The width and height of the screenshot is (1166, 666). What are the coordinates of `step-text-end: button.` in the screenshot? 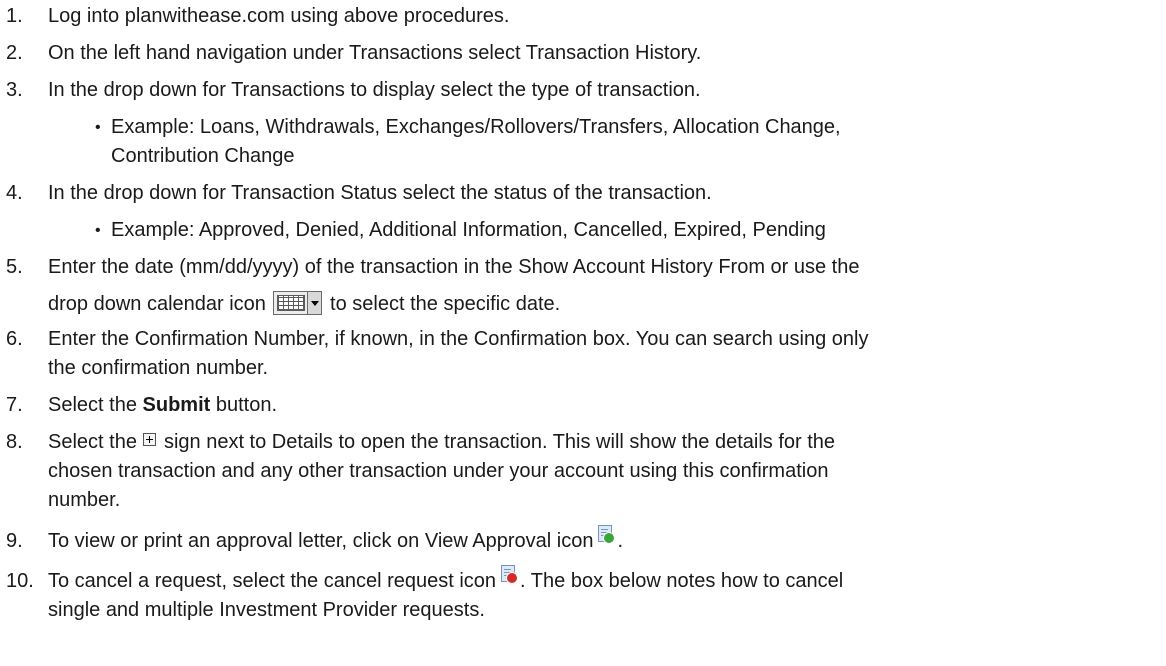 It's located at (246, 405).